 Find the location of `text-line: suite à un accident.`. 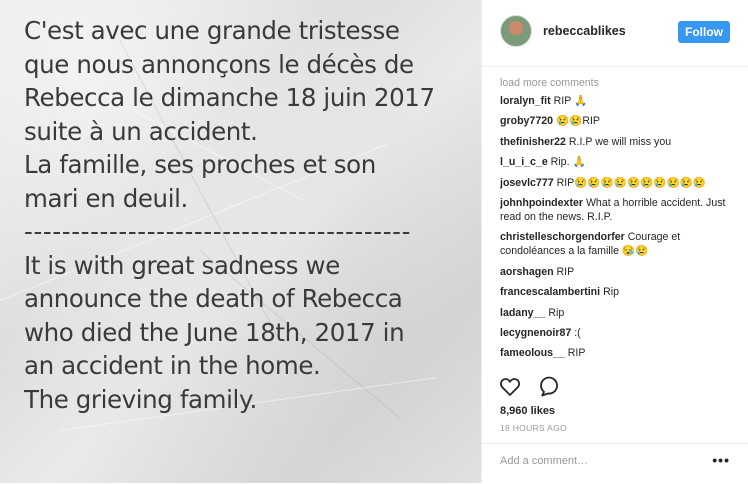

text-line: suite à un accident. is located at coordinates (141, 131).